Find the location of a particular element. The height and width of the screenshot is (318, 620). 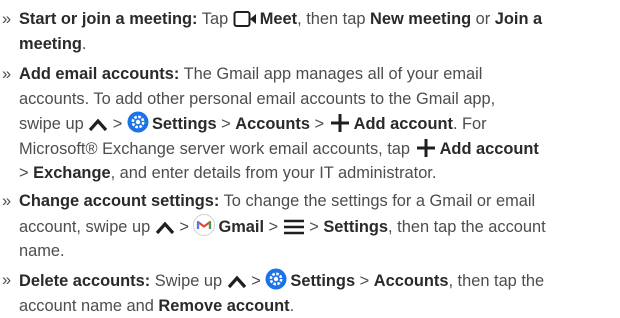

item-heading: Delete accounts: is located at coordinates (85, 281).